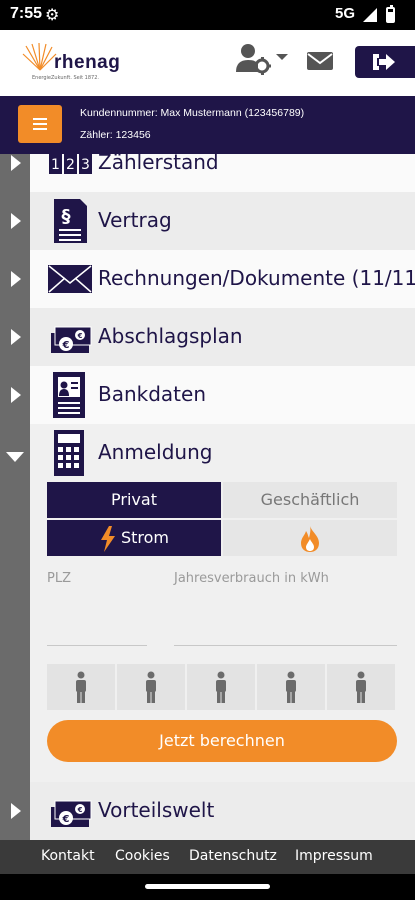 This screenshot has height=900, width=415. Describe the element at coordinates (170, 336) in the screenshot. I see `accordion-label: Abschlagsplan` at that location.